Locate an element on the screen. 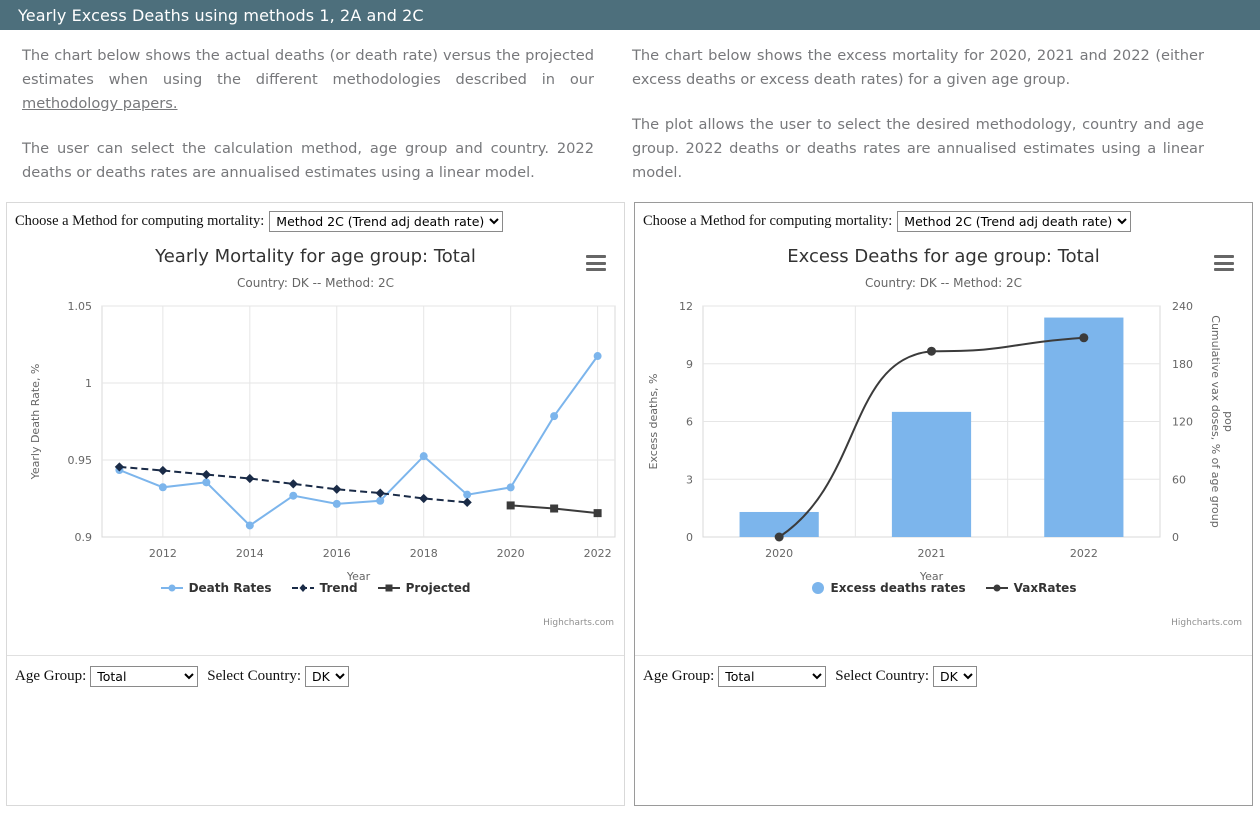 This screenshot has width=1260, height=813. y2-tick-label: 120 is located at coordinates (1182, 422).